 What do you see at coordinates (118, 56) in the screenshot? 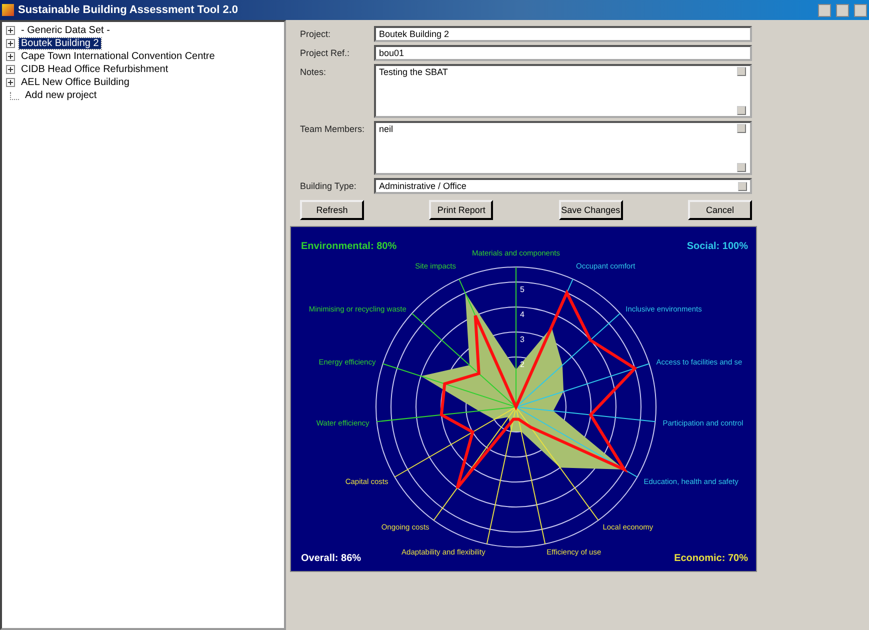
I see `tree-item: Cape Town International Convention Centre` at bounding box center [118, 56].